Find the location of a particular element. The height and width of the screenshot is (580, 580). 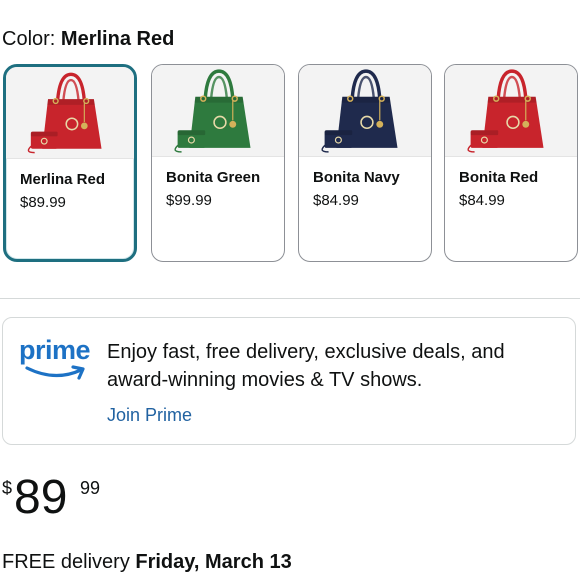

swatch-bonita-red: Bonita Red $84.99 is located at coordinates (511, 163).